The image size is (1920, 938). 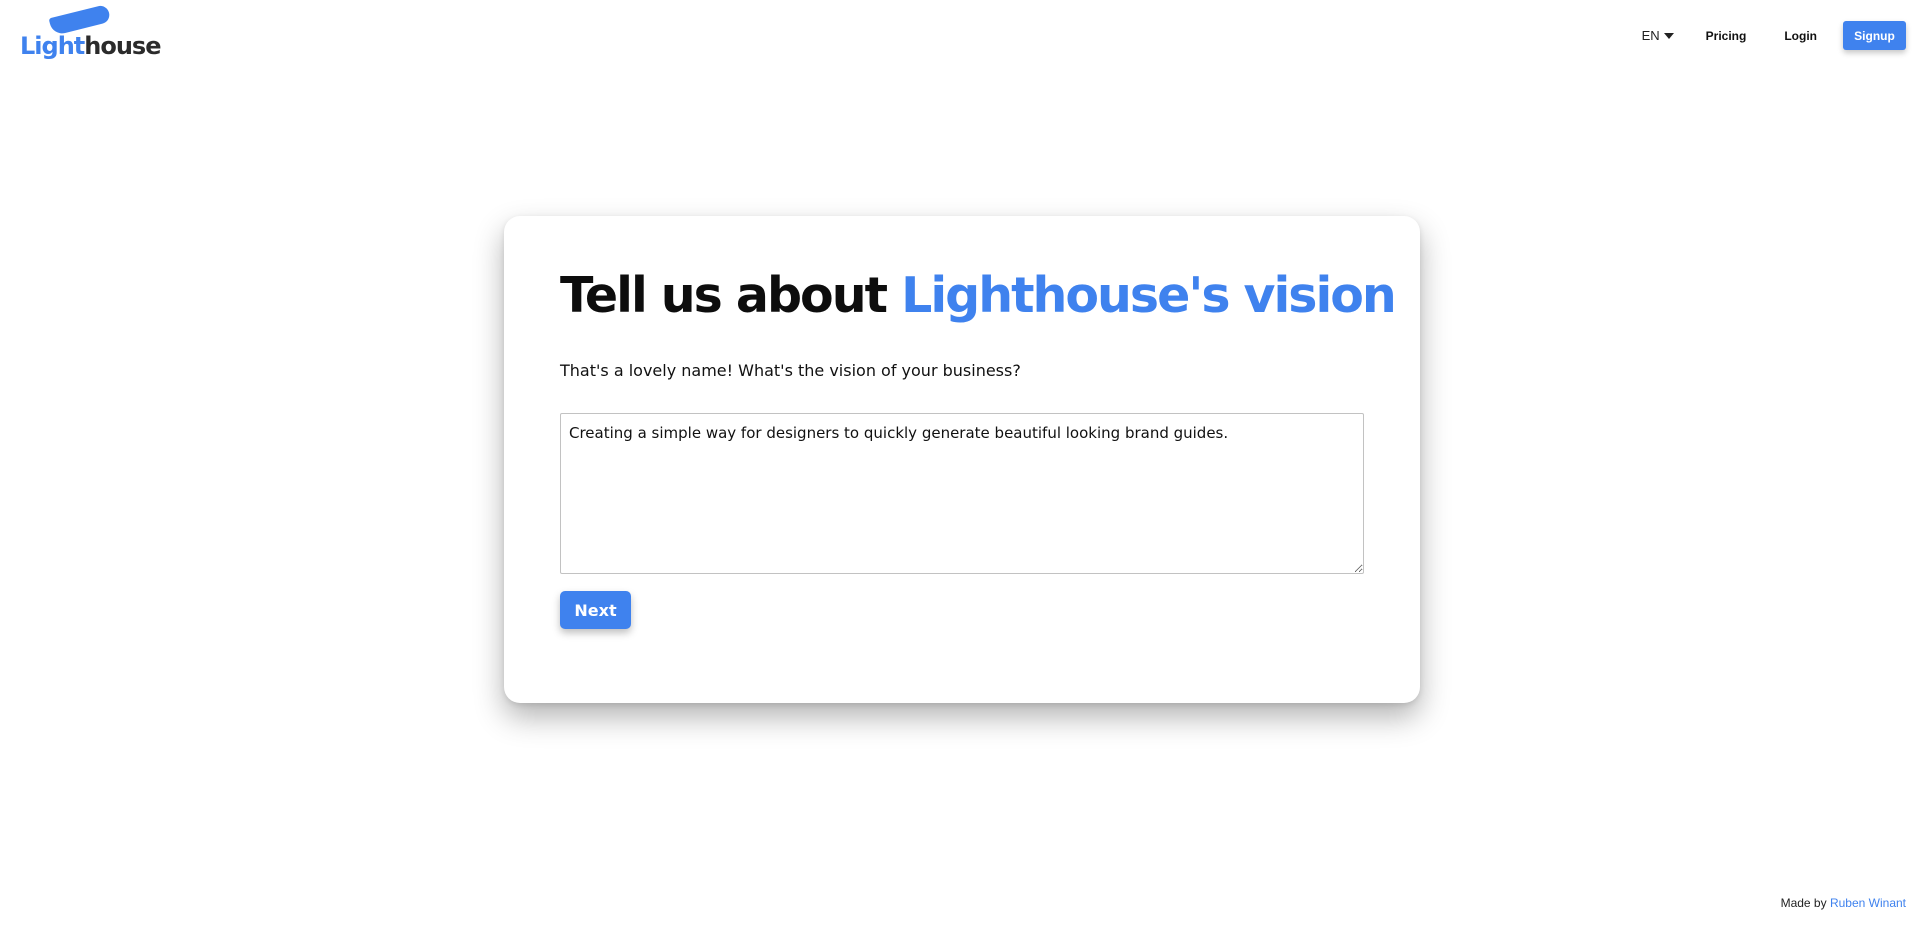 What do you see at coordinates (122, 46) in the screenshot?
I see `logo-text-house: house` at bounding box center [122, 46].